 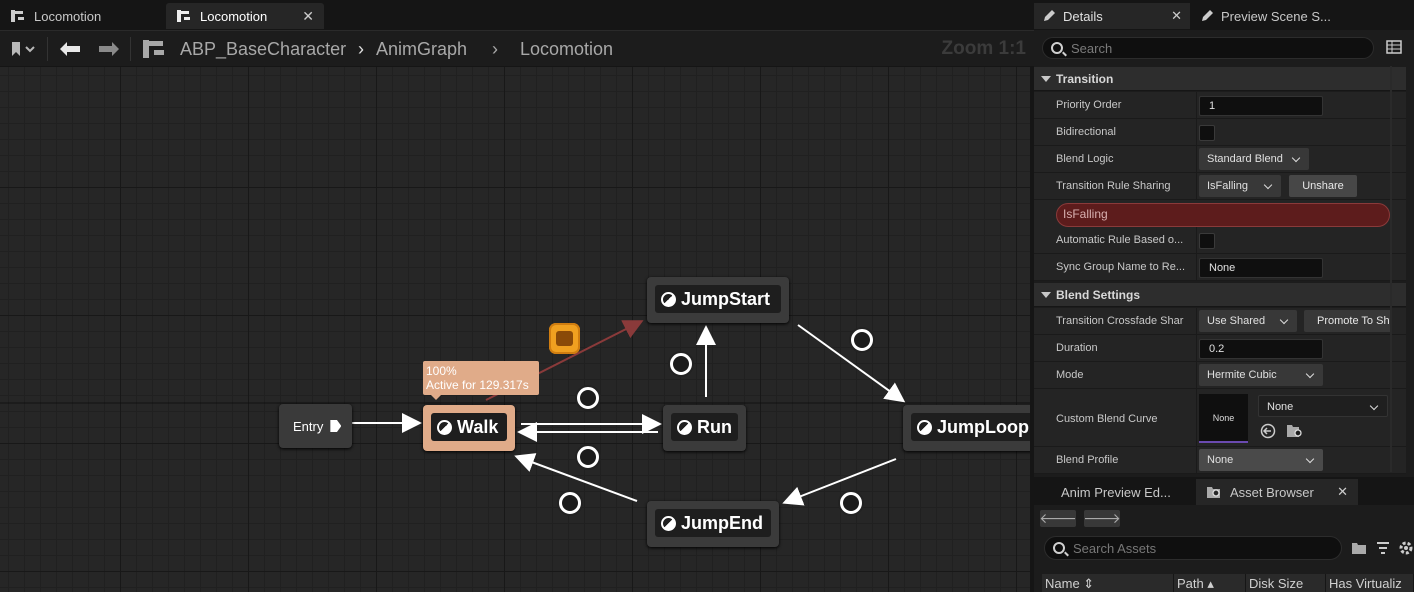 I want to click on curve-asset-dropdown: None, so click(x=1323, y=406).